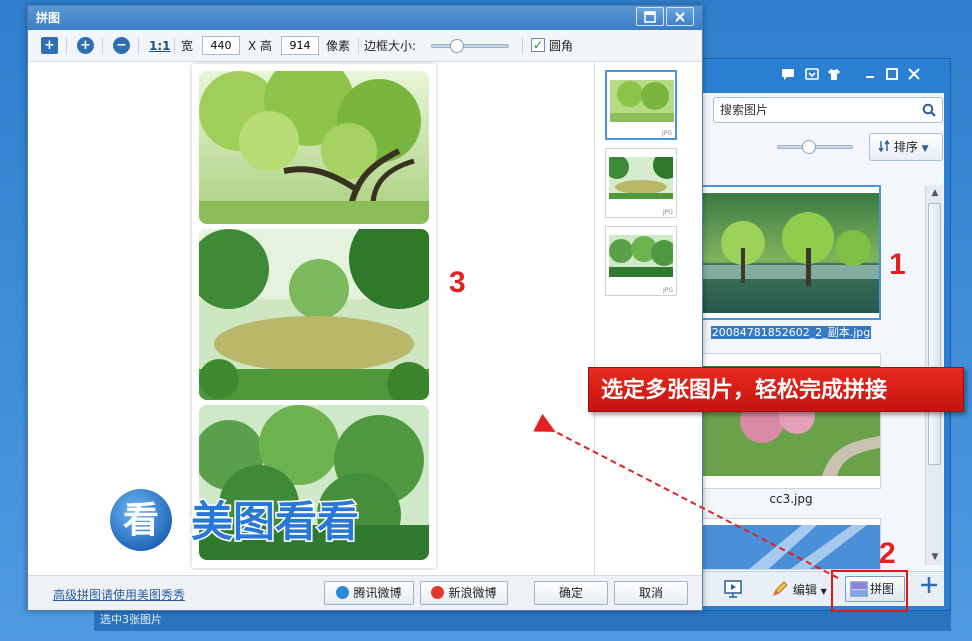 The height and width of the screenshot is (641, 972). I want to click on add-button, so click(929, 588).